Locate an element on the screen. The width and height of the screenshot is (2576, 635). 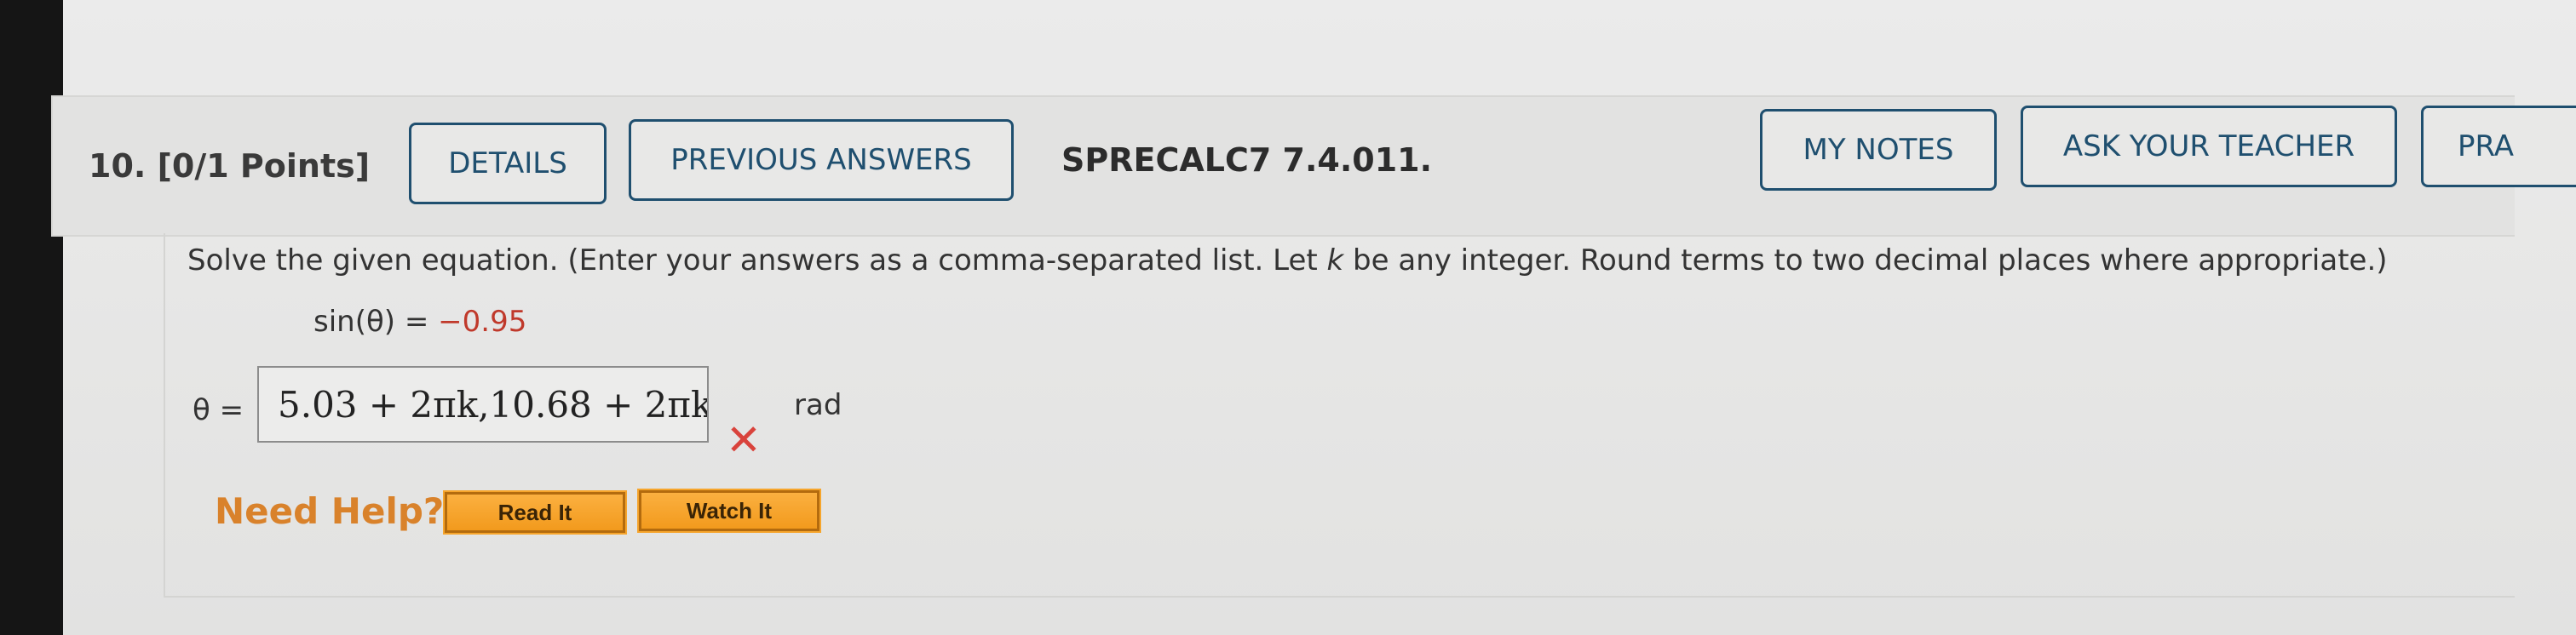
details-button: DETAILS is located at coordinates (508, 163).